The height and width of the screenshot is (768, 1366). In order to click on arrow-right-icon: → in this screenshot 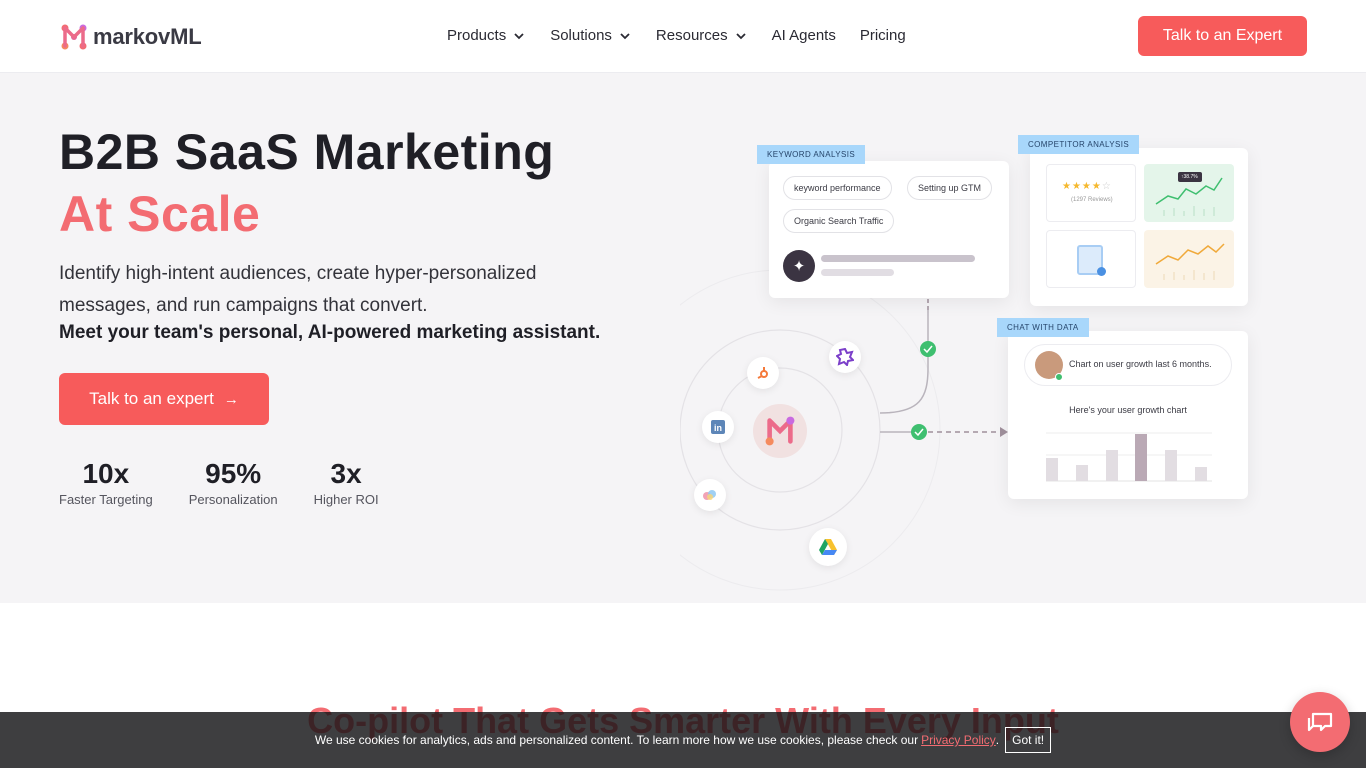, I will do `click(231, 399)`.